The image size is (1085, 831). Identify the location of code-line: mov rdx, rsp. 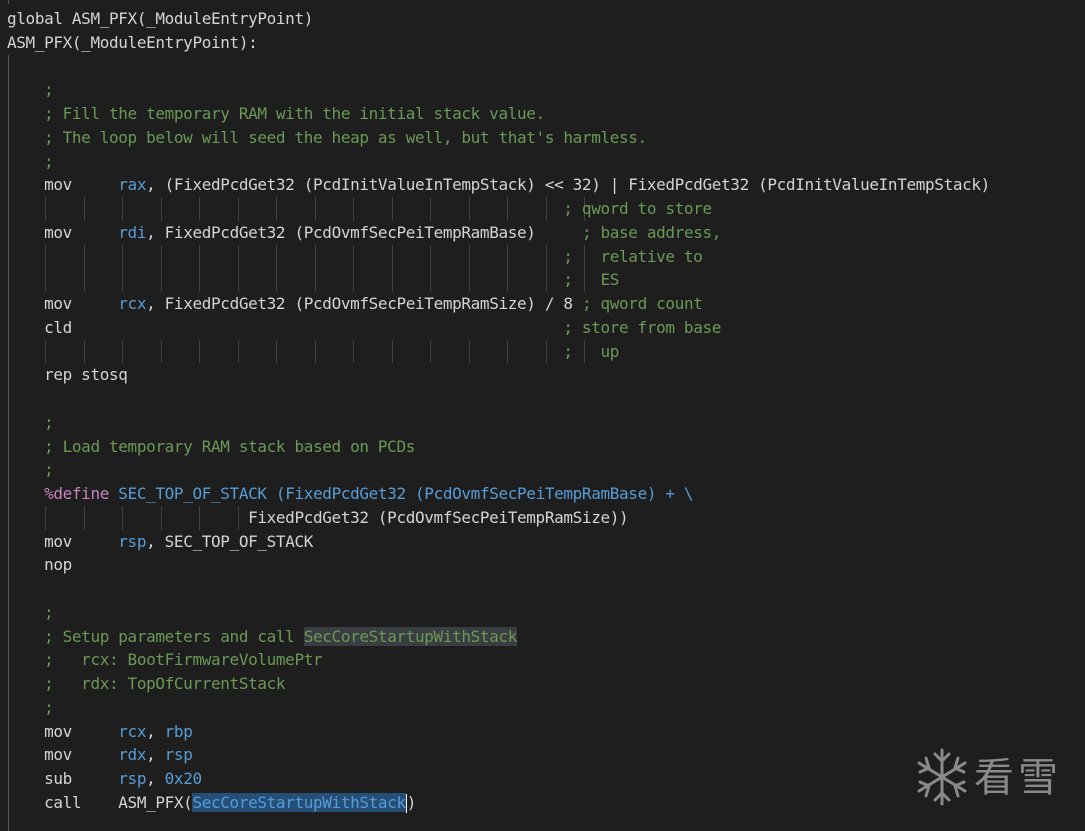
(100, 755).